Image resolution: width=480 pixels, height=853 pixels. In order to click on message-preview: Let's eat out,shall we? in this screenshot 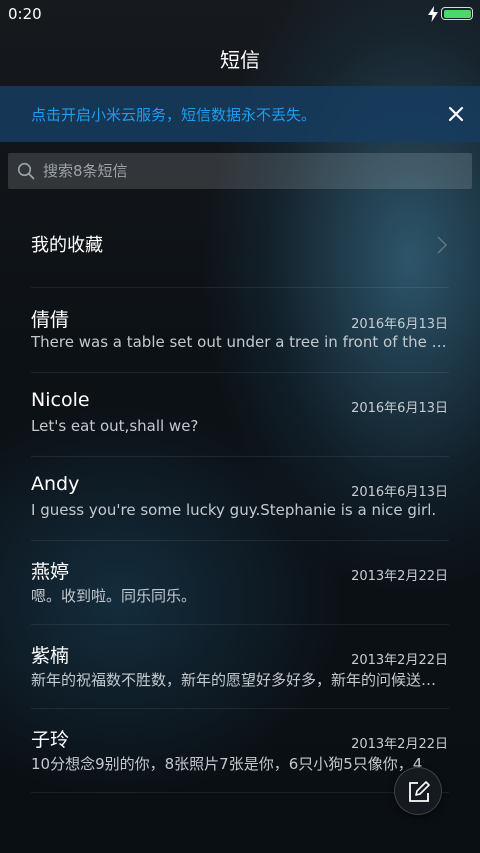, I will do `click(115, 426)`.